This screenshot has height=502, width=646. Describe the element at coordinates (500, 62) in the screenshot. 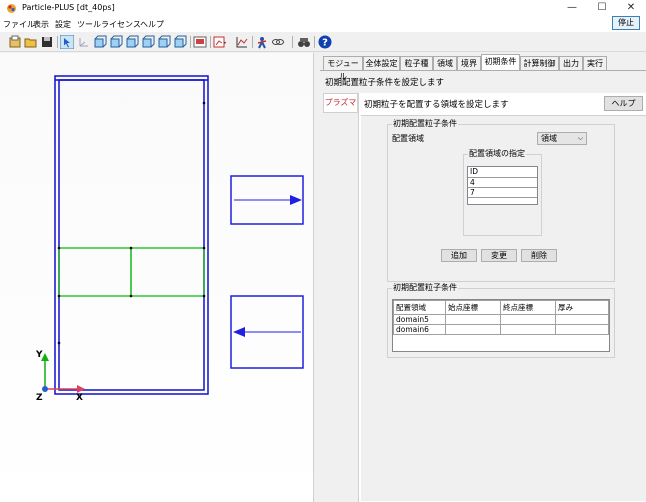

I see `tab-initial-conditions: 初期条件` at that location.